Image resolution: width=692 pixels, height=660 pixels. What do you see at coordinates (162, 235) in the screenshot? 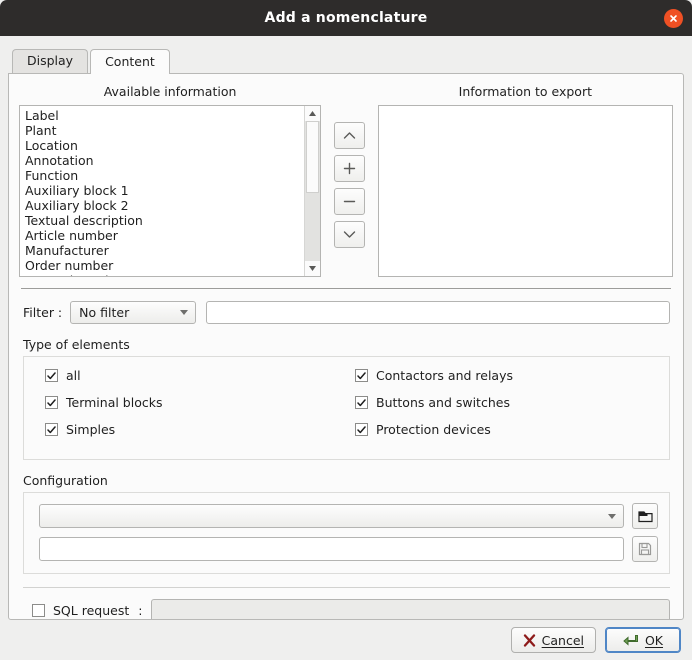
I see `list-item: Article number` at bounding box center [162, 235].